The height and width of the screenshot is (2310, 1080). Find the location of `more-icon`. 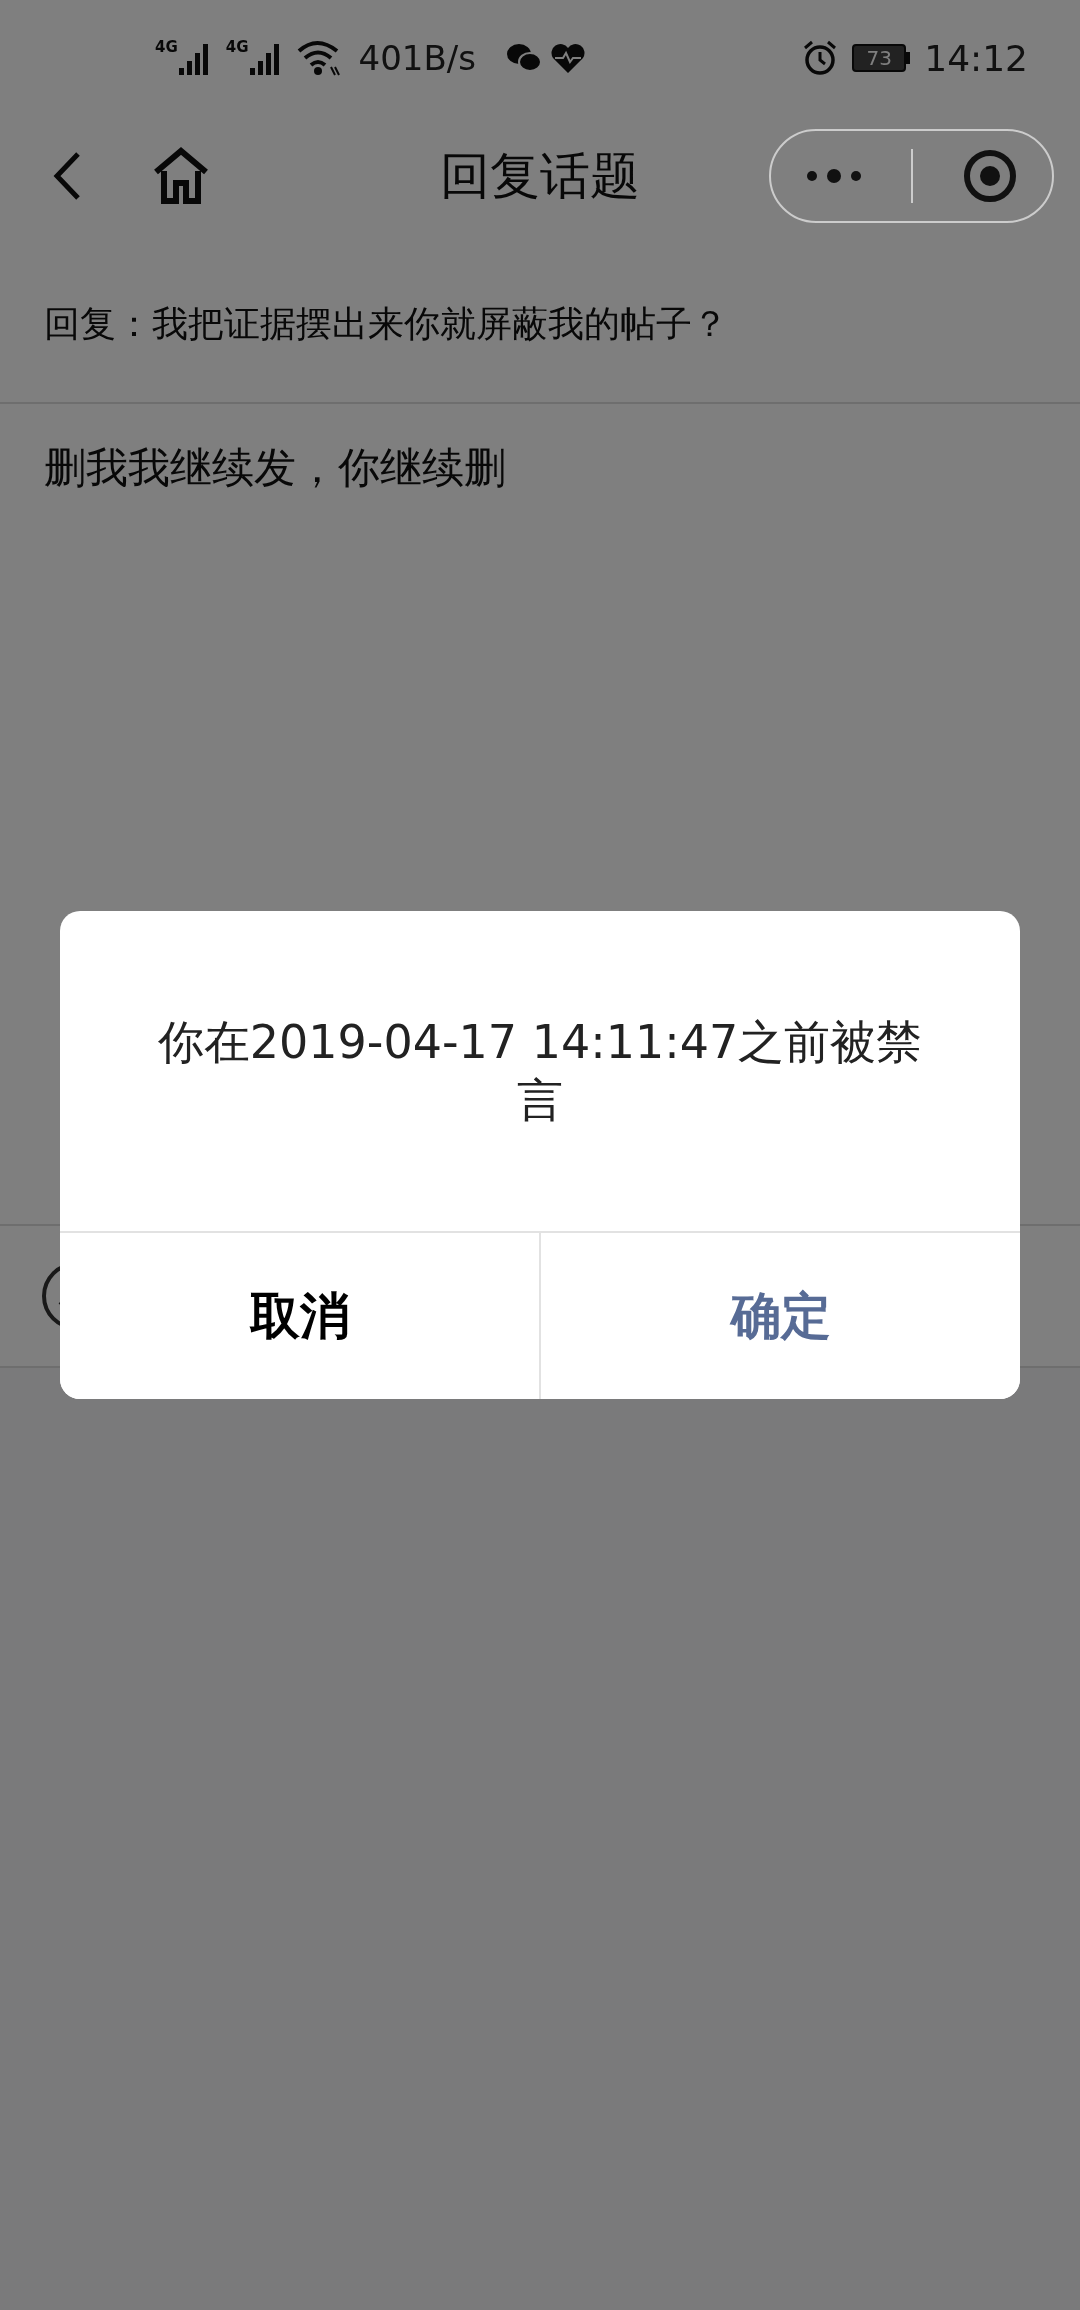

more-icon is located at coordinates (833, 176).